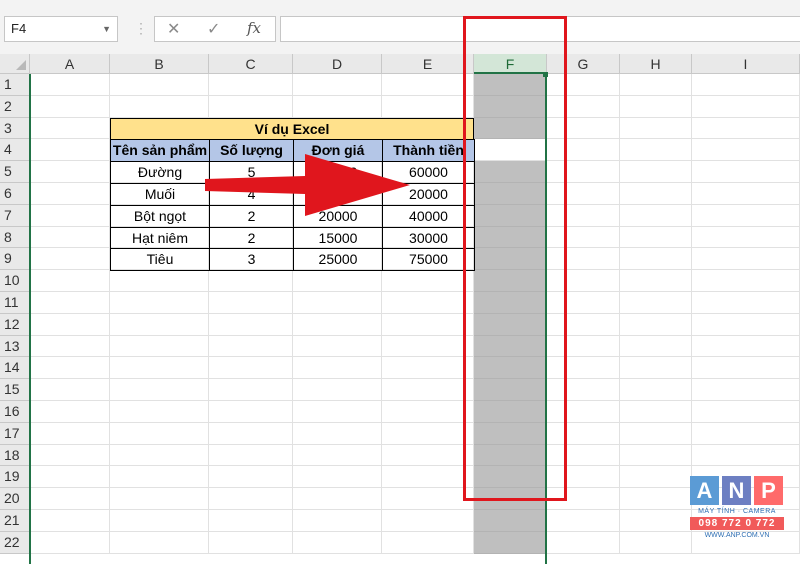 The image size is (800, 564). Describe the element at coordinates (251, 281) in the screenshot. I see `cell-c10` at that location.